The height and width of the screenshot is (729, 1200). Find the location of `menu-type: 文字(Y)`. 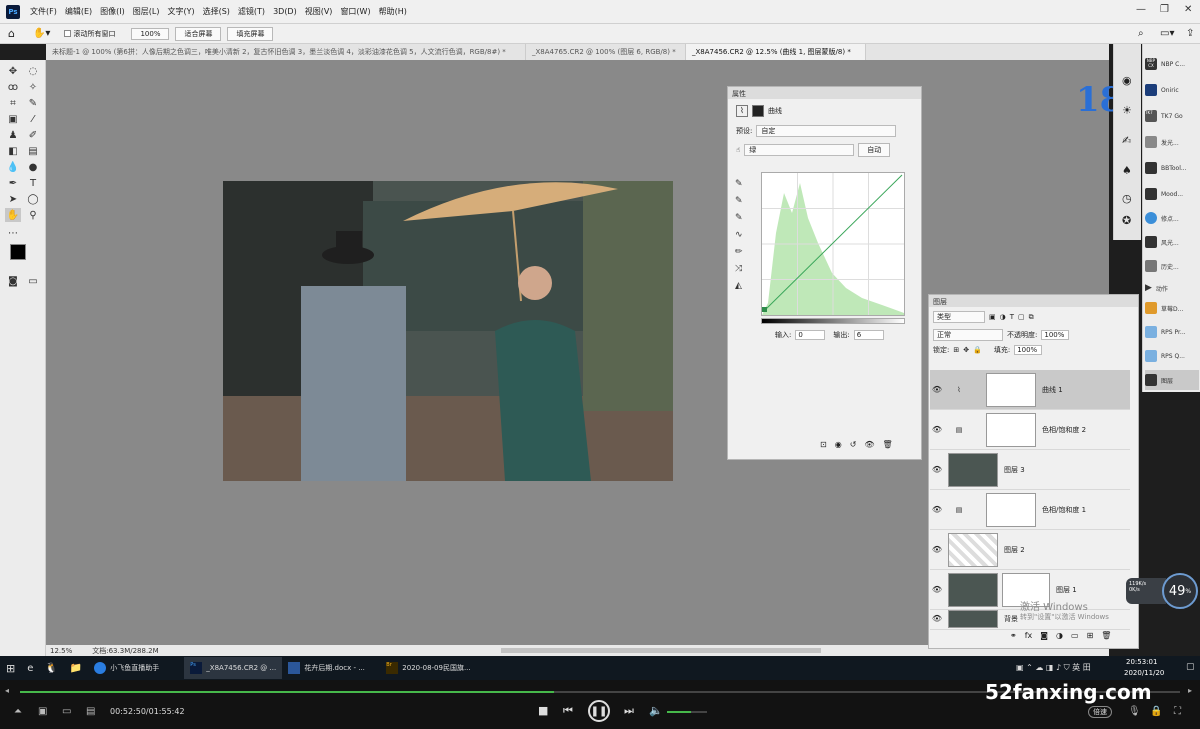

menu-type: 文字(Y) is located at coordinates (180, 11).